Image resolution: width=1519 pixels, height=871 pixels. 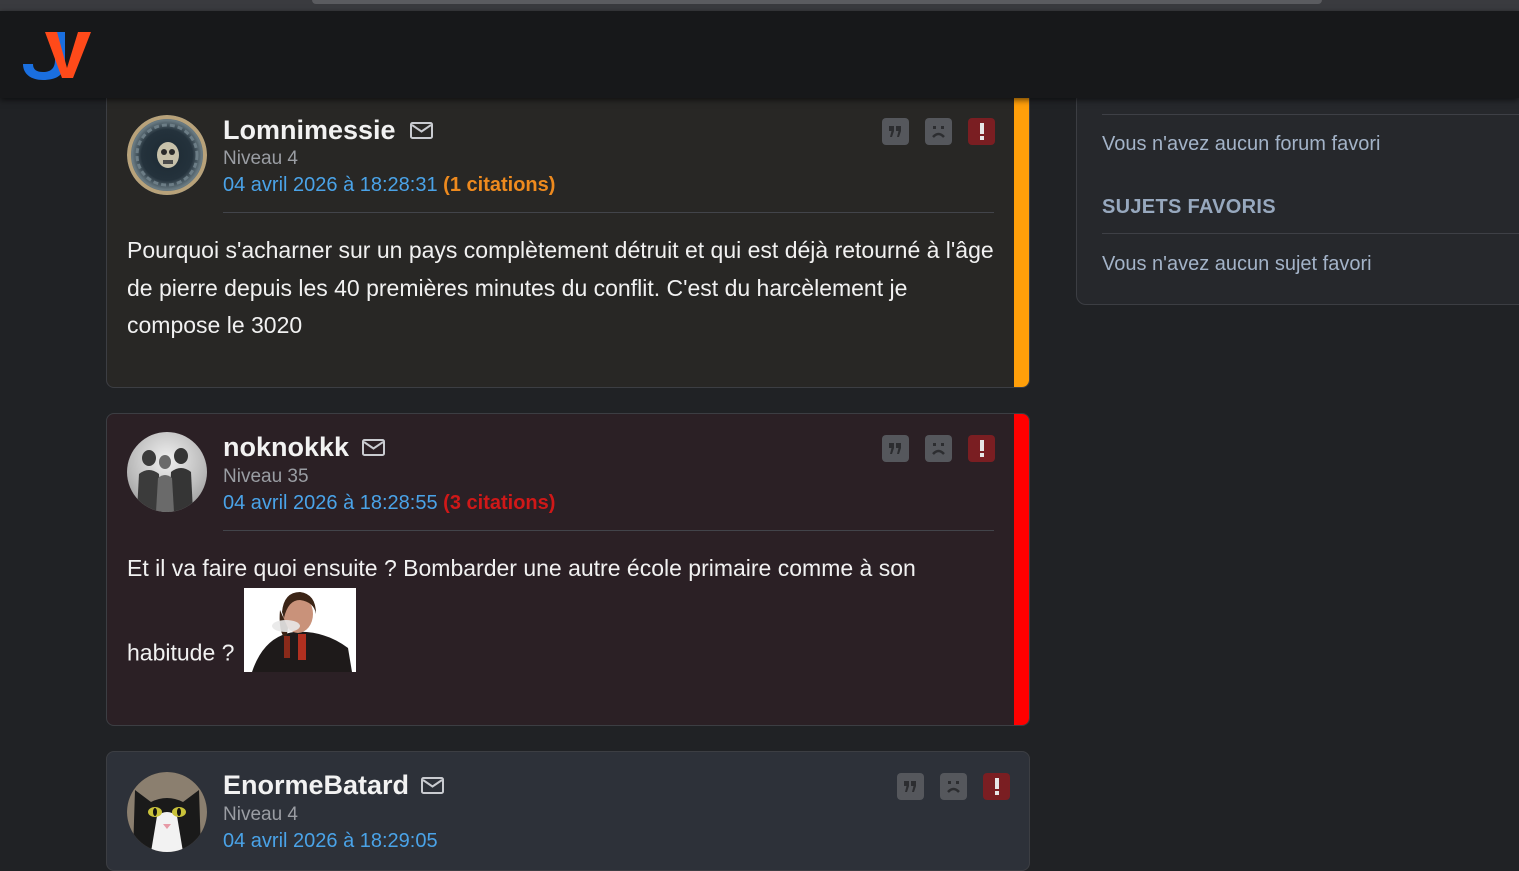 What do you see at coordinates (1189, 207) in the screenshot?
I see `favorite-topics-heading: SUJETS FAVORIS` at bounding box center [1189, 207].